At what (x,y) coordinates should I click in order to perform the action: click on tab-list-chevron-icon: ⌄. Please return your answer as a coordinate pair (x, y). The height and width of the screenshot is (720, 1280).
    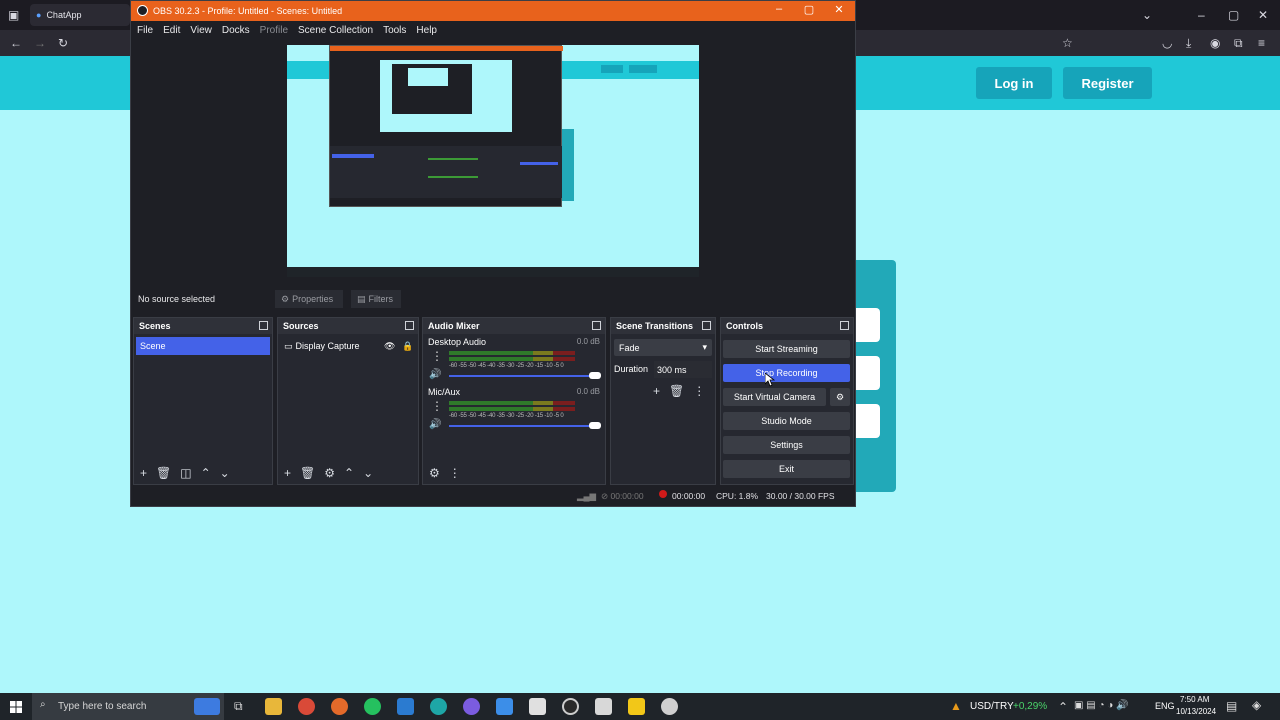
    Looking at the image, I should click on (1147, 15).